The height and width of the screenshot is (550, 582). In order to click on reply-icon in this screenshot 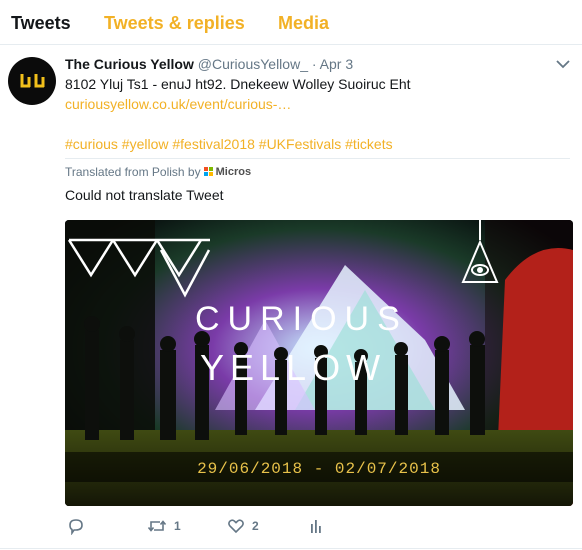, I will do `click(76, 527)`.